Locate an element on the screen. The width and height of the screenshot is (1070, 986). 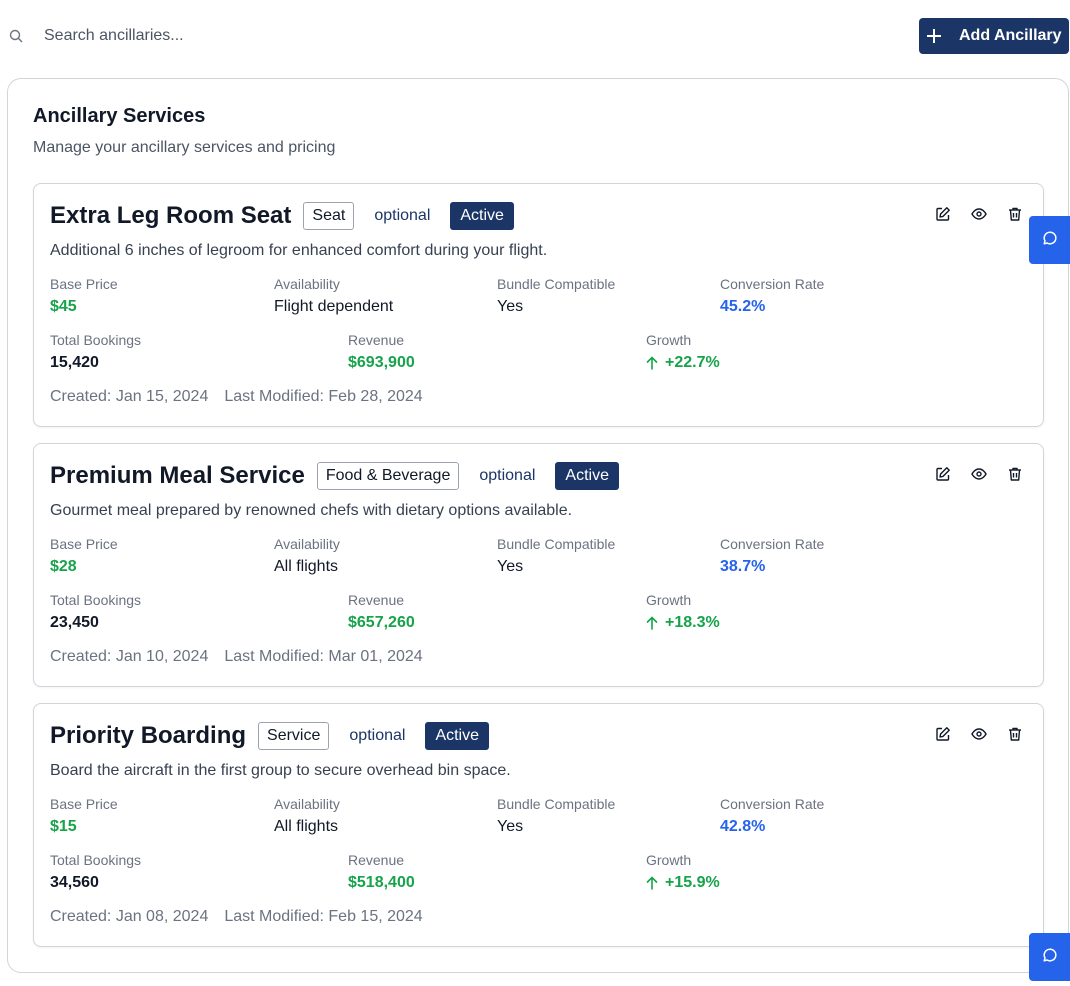
category-badge: Food & Beverage is located at coordinates (388, 476).